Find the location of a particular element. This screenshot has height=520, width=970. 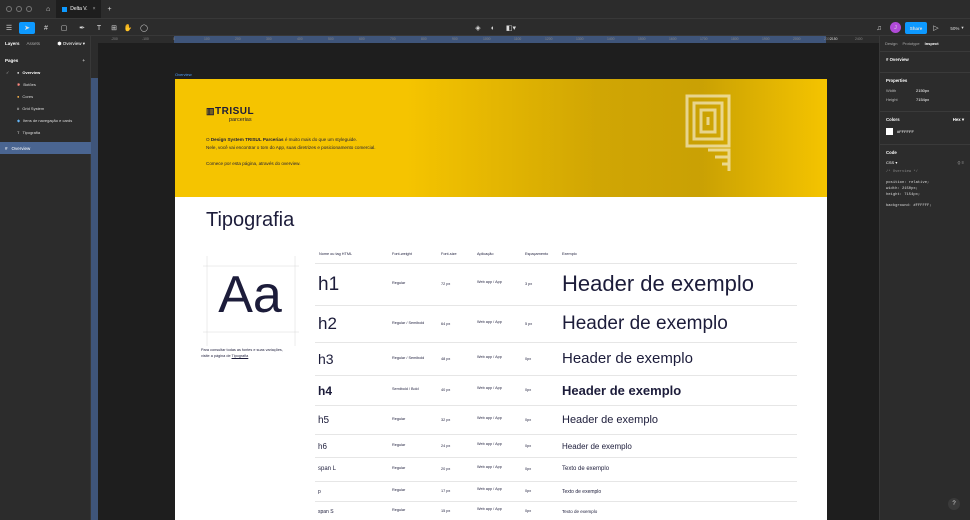

page-item-label: Tipografia is located at coordinates (31, 132).